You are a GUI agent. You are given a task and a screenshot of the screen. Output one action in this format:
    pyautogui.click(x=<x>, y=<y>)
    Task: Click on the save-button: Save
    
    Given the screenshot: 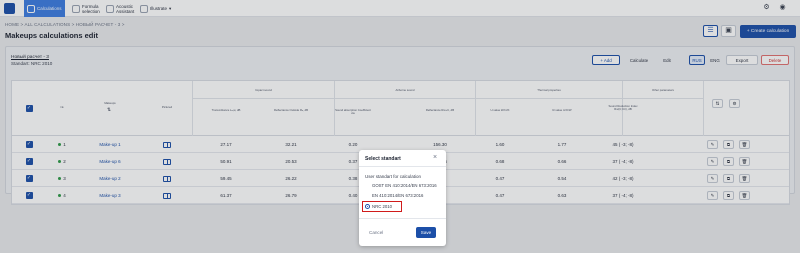 What is the action you would take?
    pyautogui.click(x=426, y=232)
    